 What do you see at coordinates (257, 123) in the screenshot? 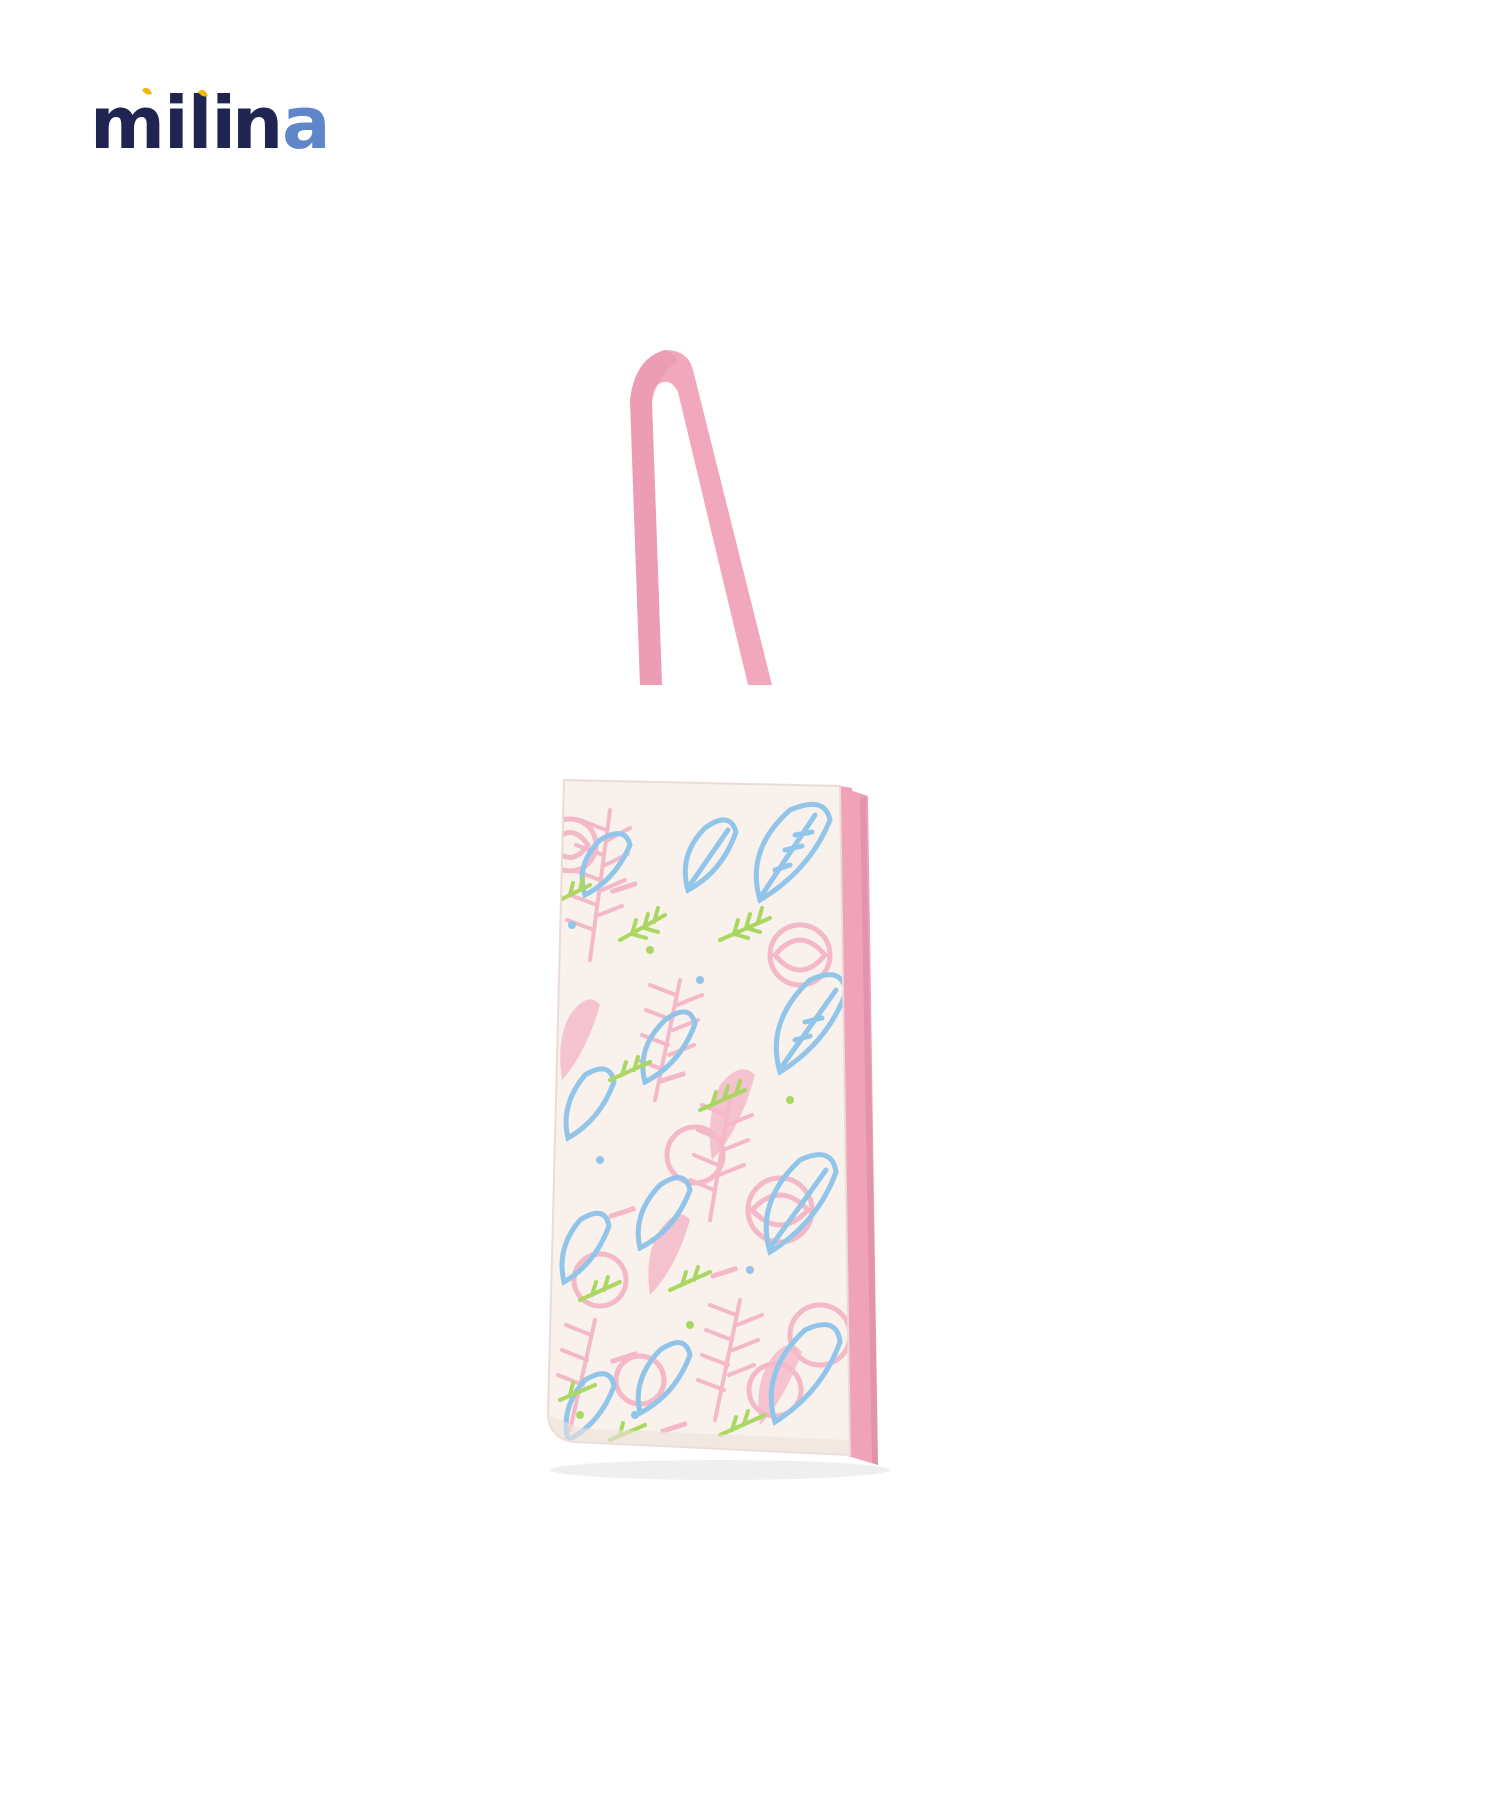
I see `svg-text: n` at bounding box center [257, 123].